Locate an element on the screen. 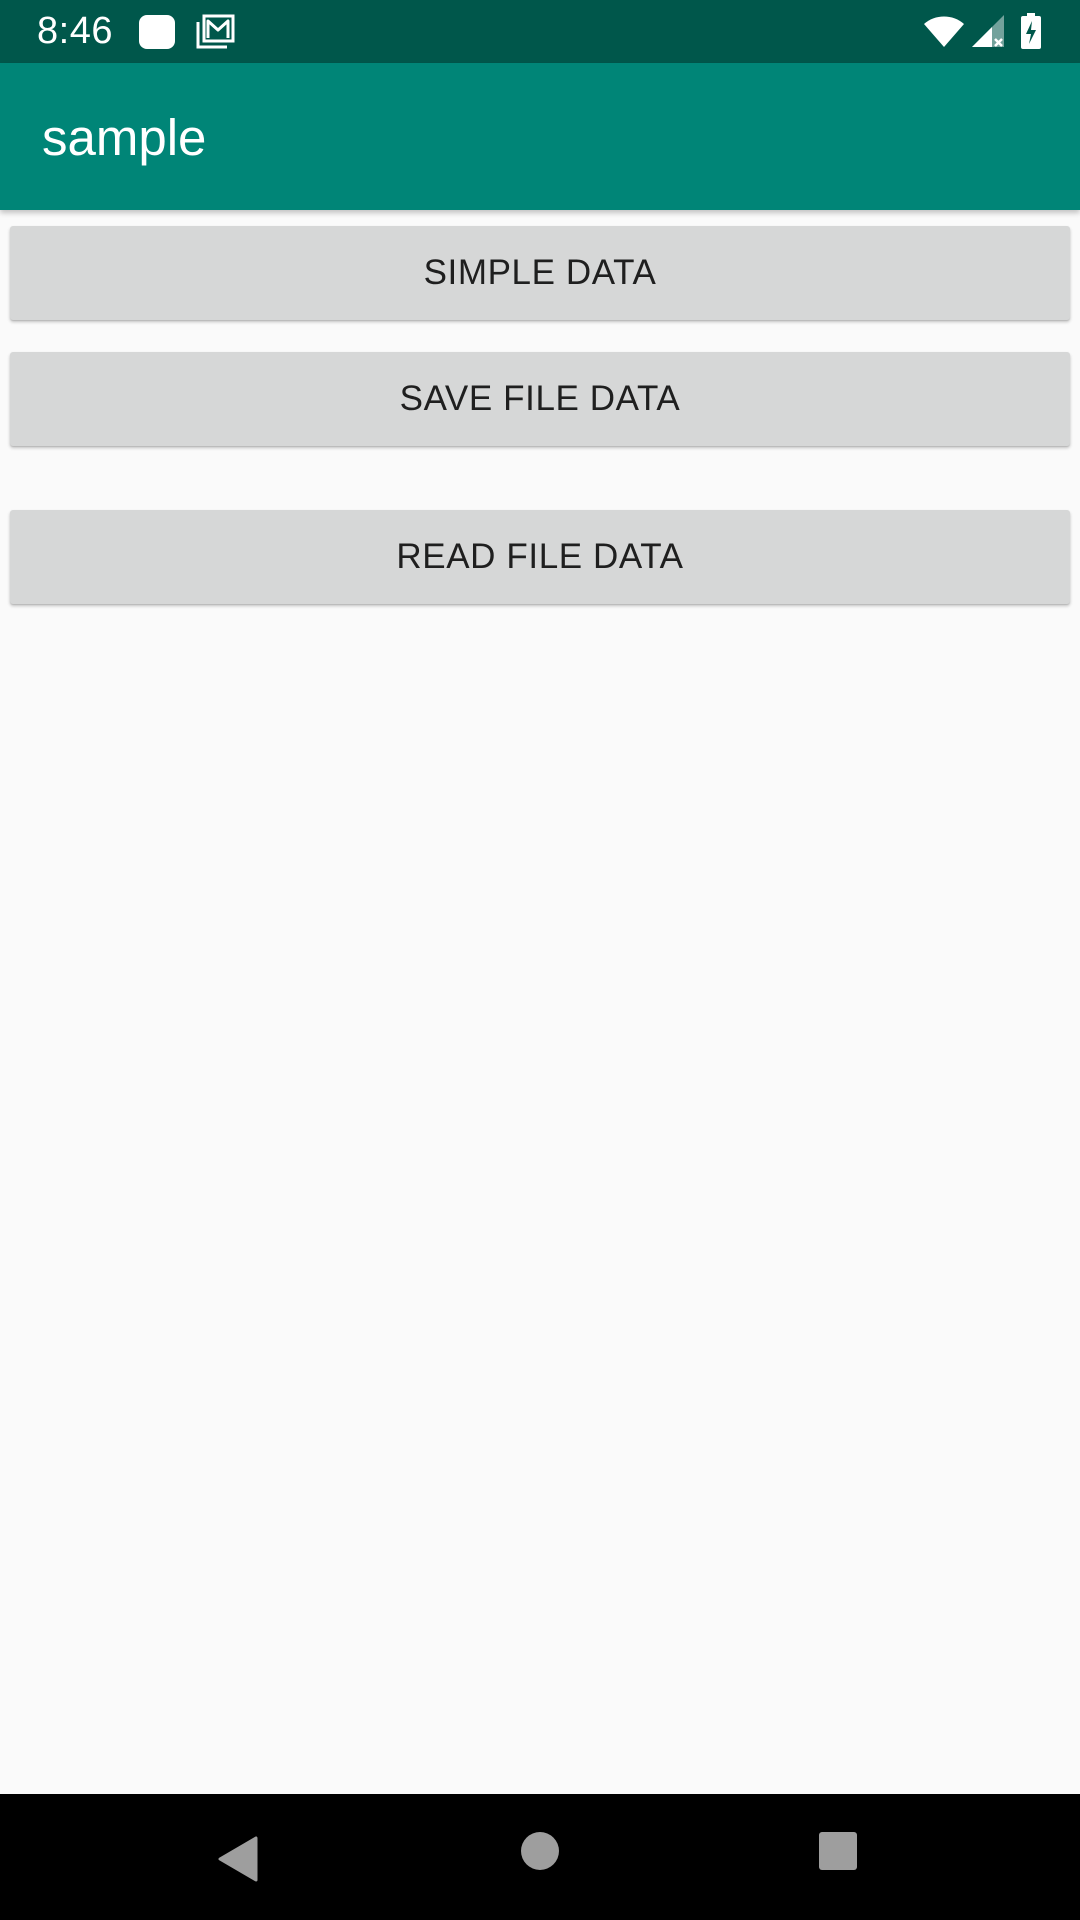  notification-square-icon is located at coordinates (157, 32).